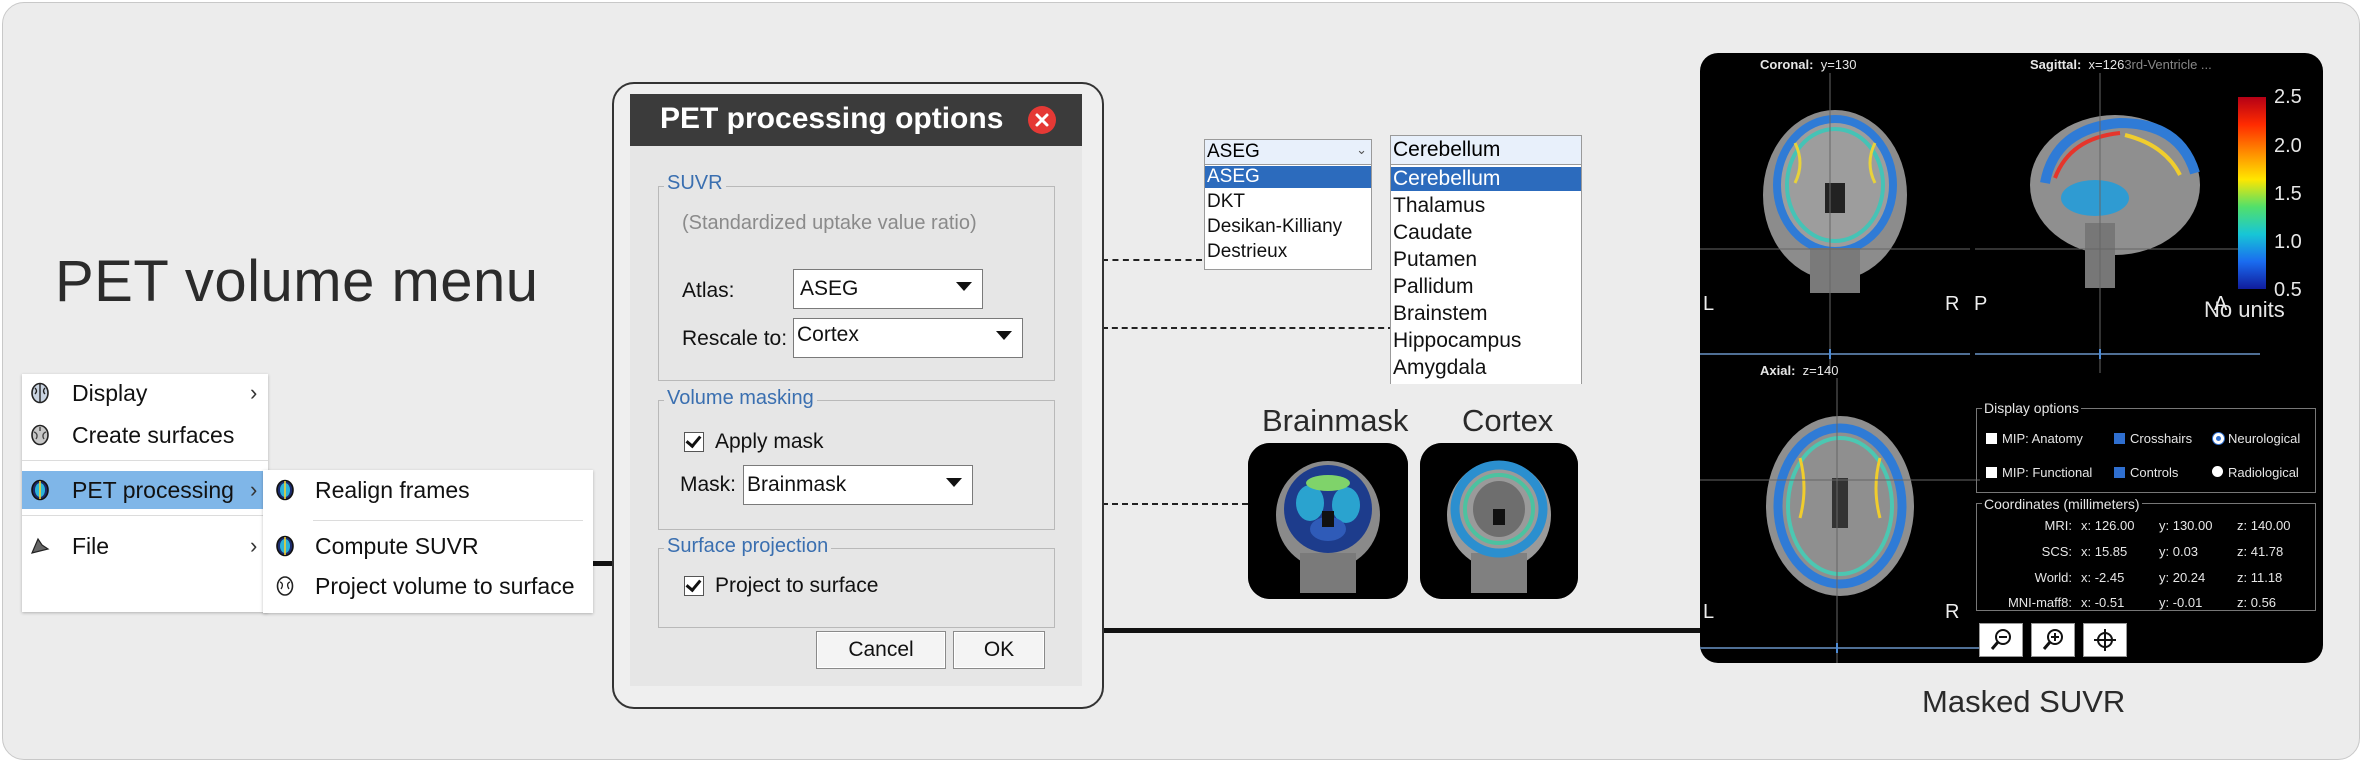 This screenshot has height=762, width=2363. I want to click on coord-z: z: 41.78, so click(2260, 551).